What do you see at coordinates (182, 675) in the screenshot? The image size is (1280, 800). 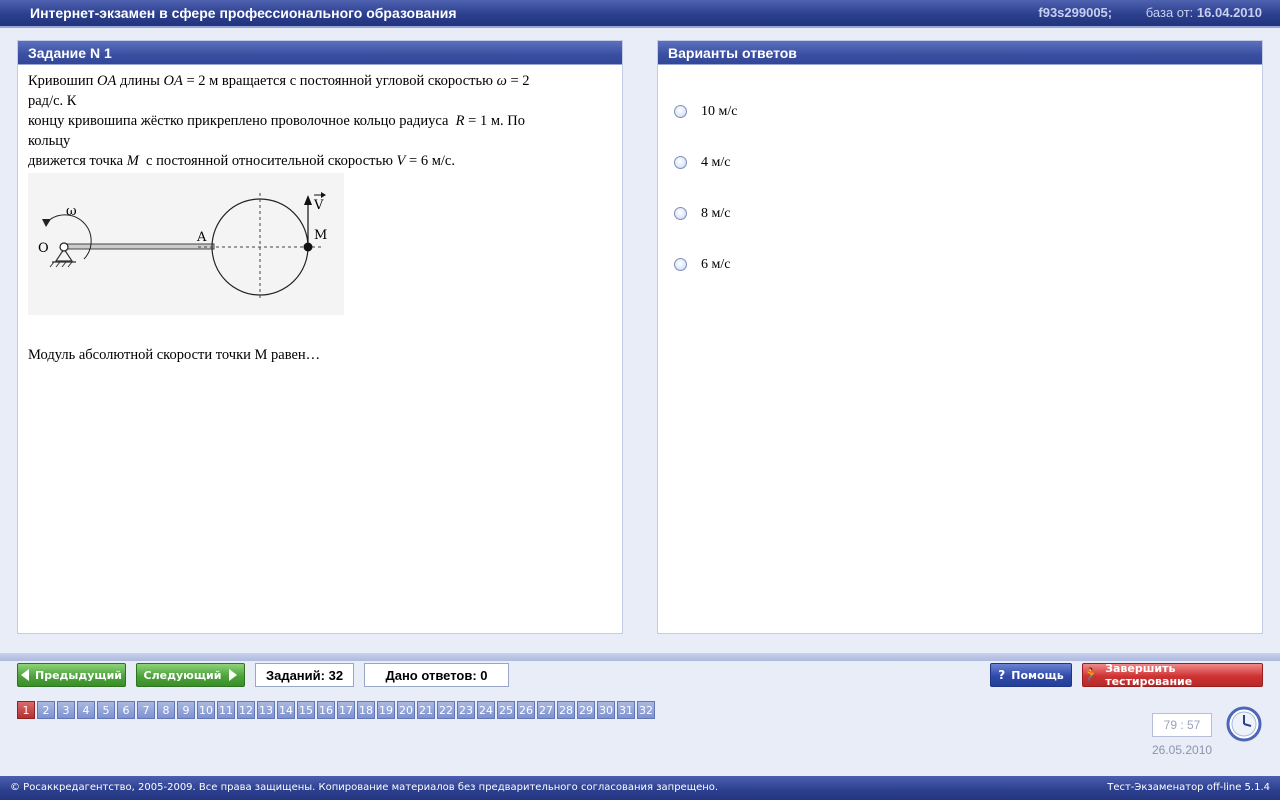 I see `next-button-label: Следующий` at bounding box center [182, 675].